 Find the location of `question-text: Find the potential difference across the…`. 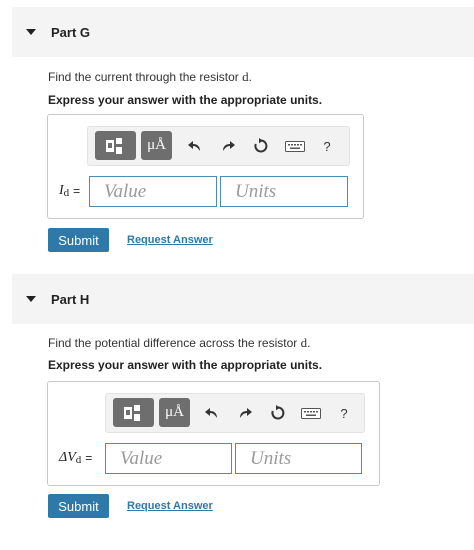

question-text: Find the potential difference across the… is located at coordinates (179, 342).